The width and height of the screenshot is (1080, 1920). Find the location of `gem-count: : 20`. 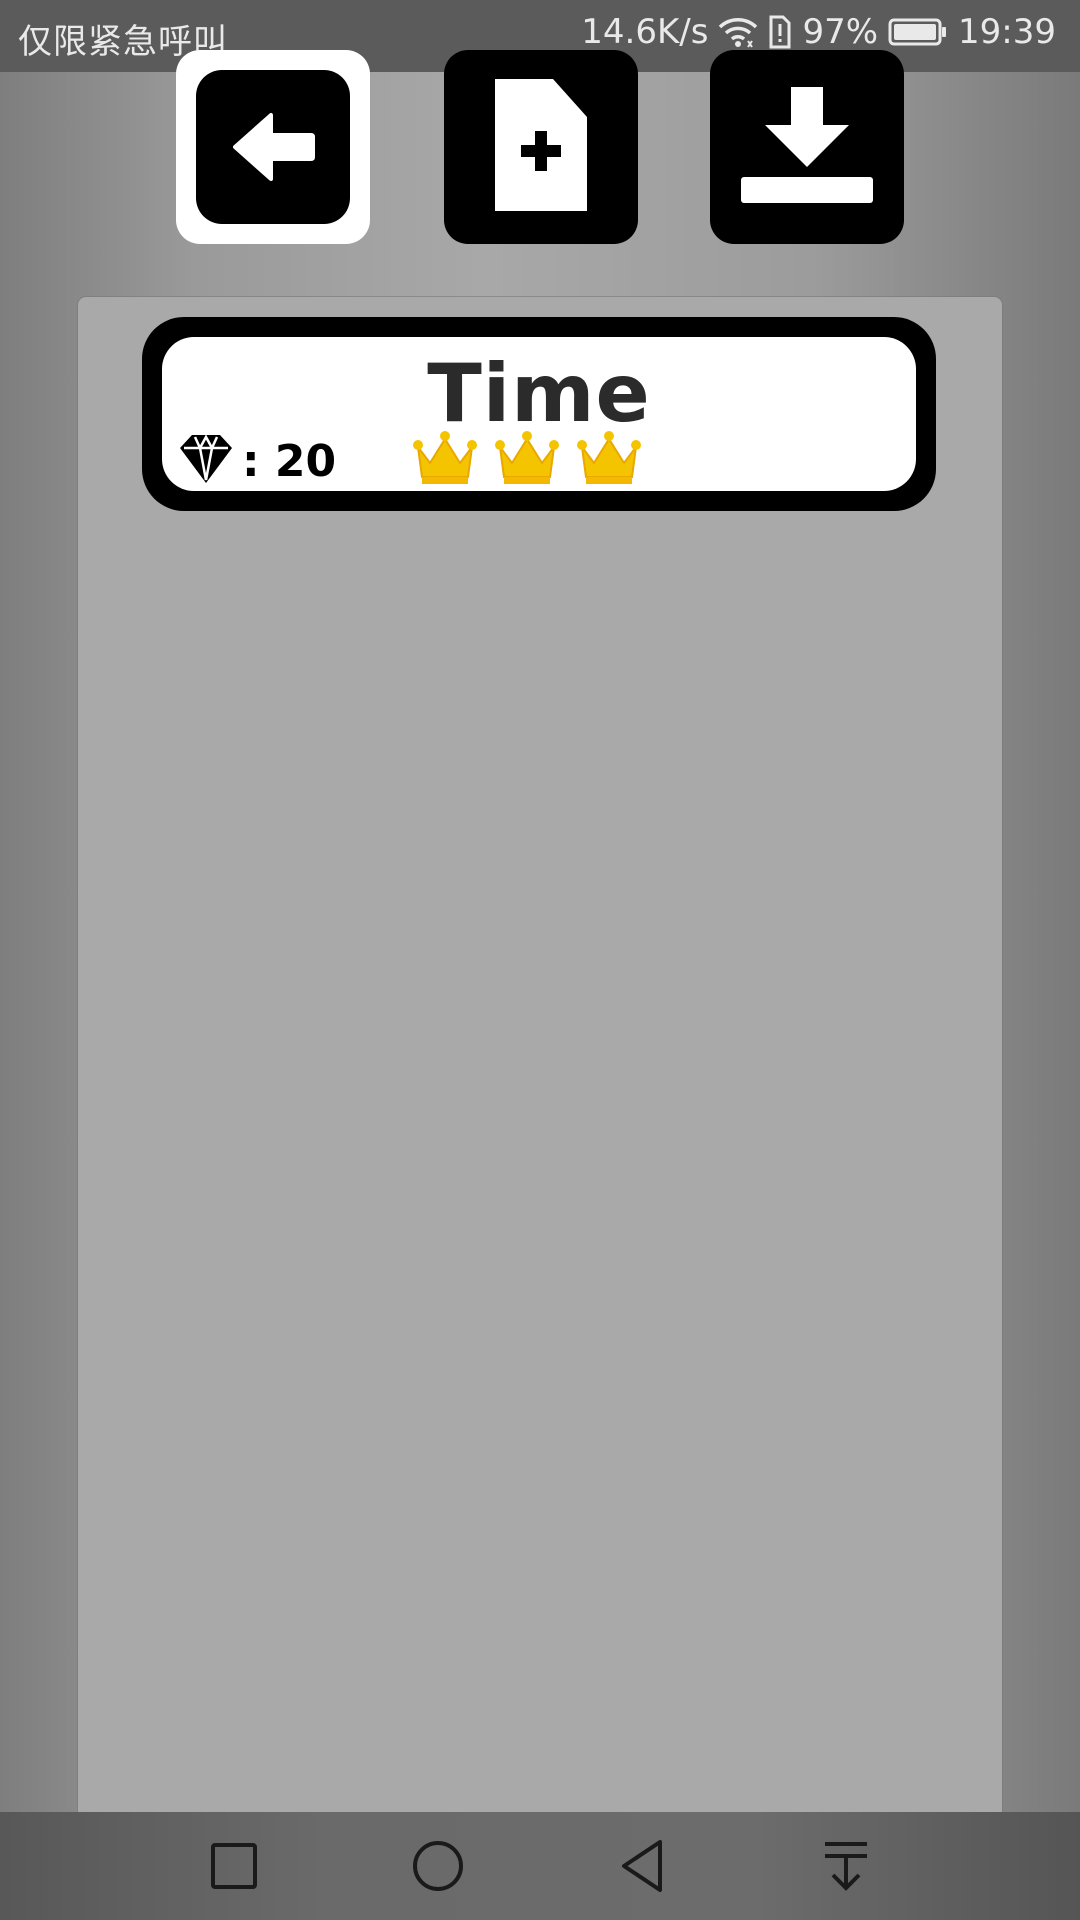

gem-count: : 20 is located at coordinates (256, 461).